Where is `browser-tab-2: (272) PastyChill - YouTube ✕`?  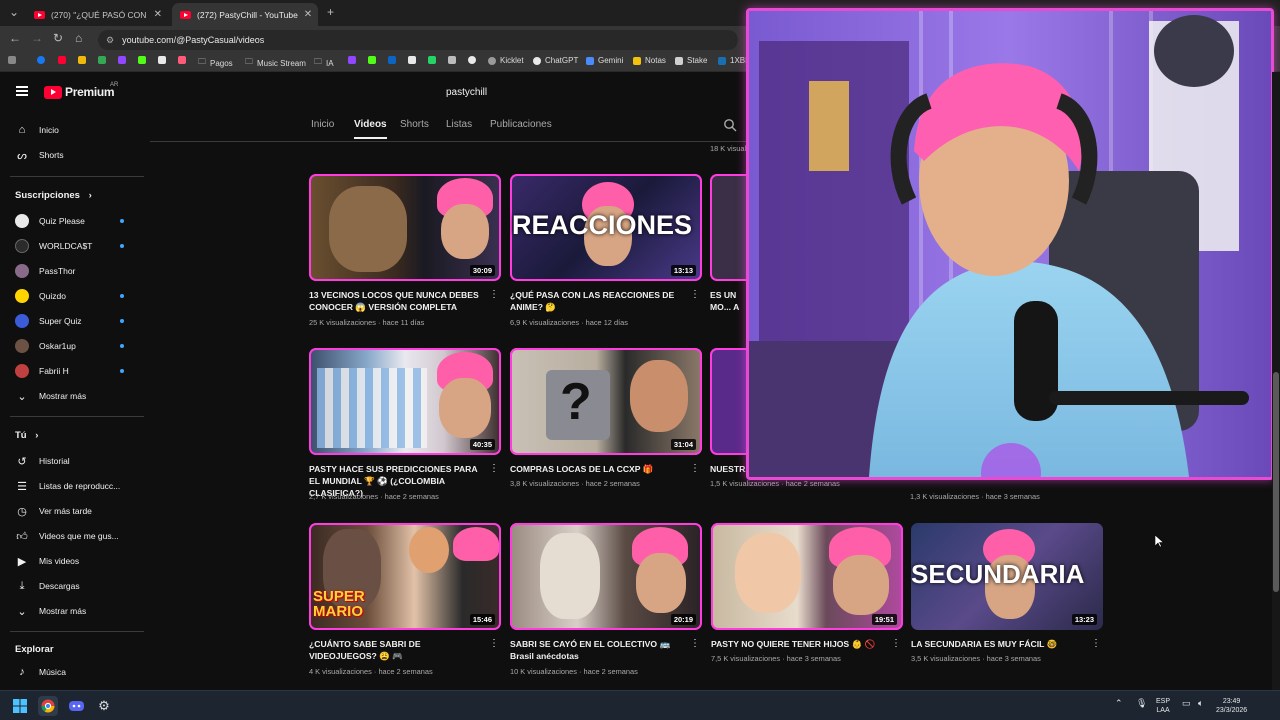 browser-tab-2: (272) PastyChill - YouTube ✕ is located at coordinates (245, 14).